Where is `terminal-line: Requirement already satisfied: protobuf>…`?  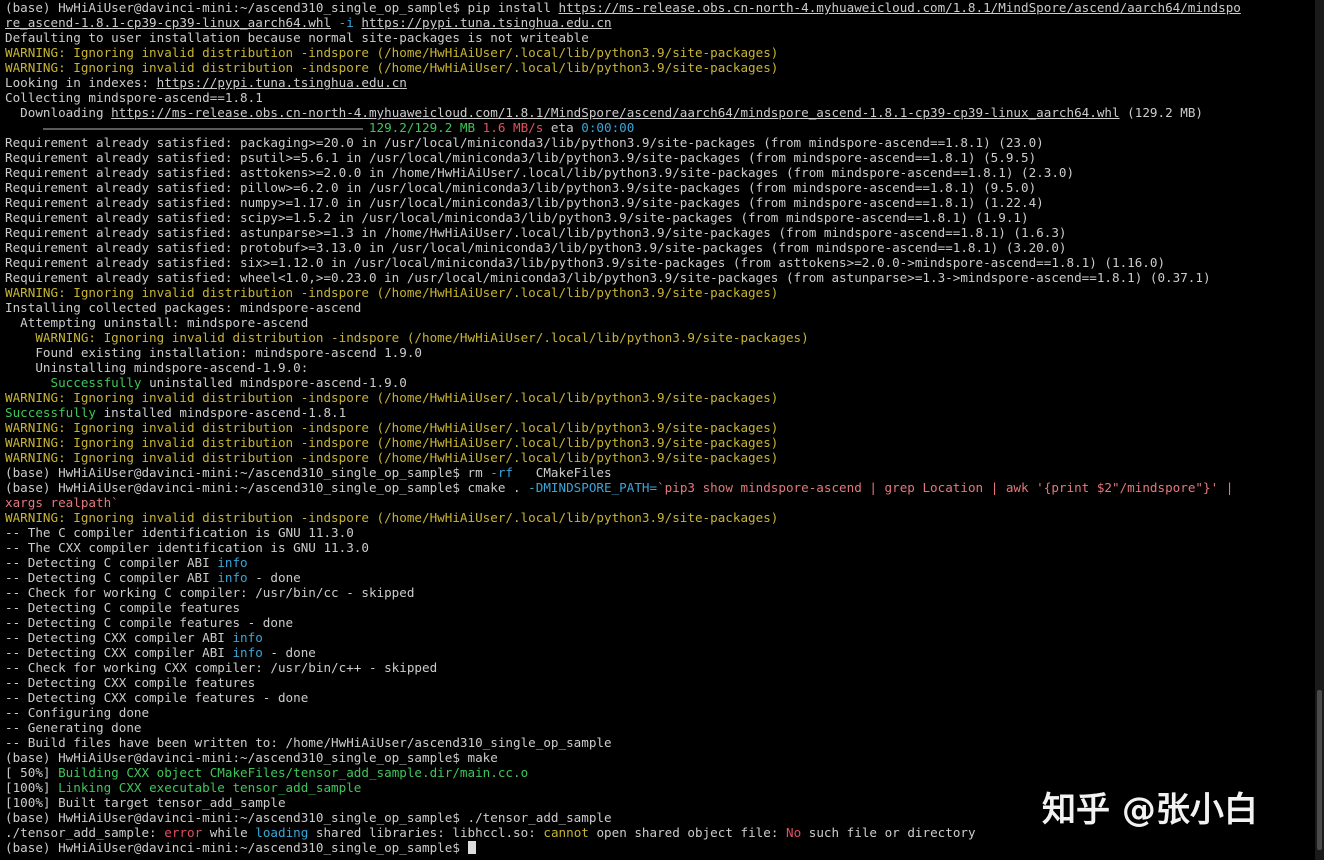
terminal-line: Requirement already satisfied: protobuf>… is located at coordinates (660, 247).